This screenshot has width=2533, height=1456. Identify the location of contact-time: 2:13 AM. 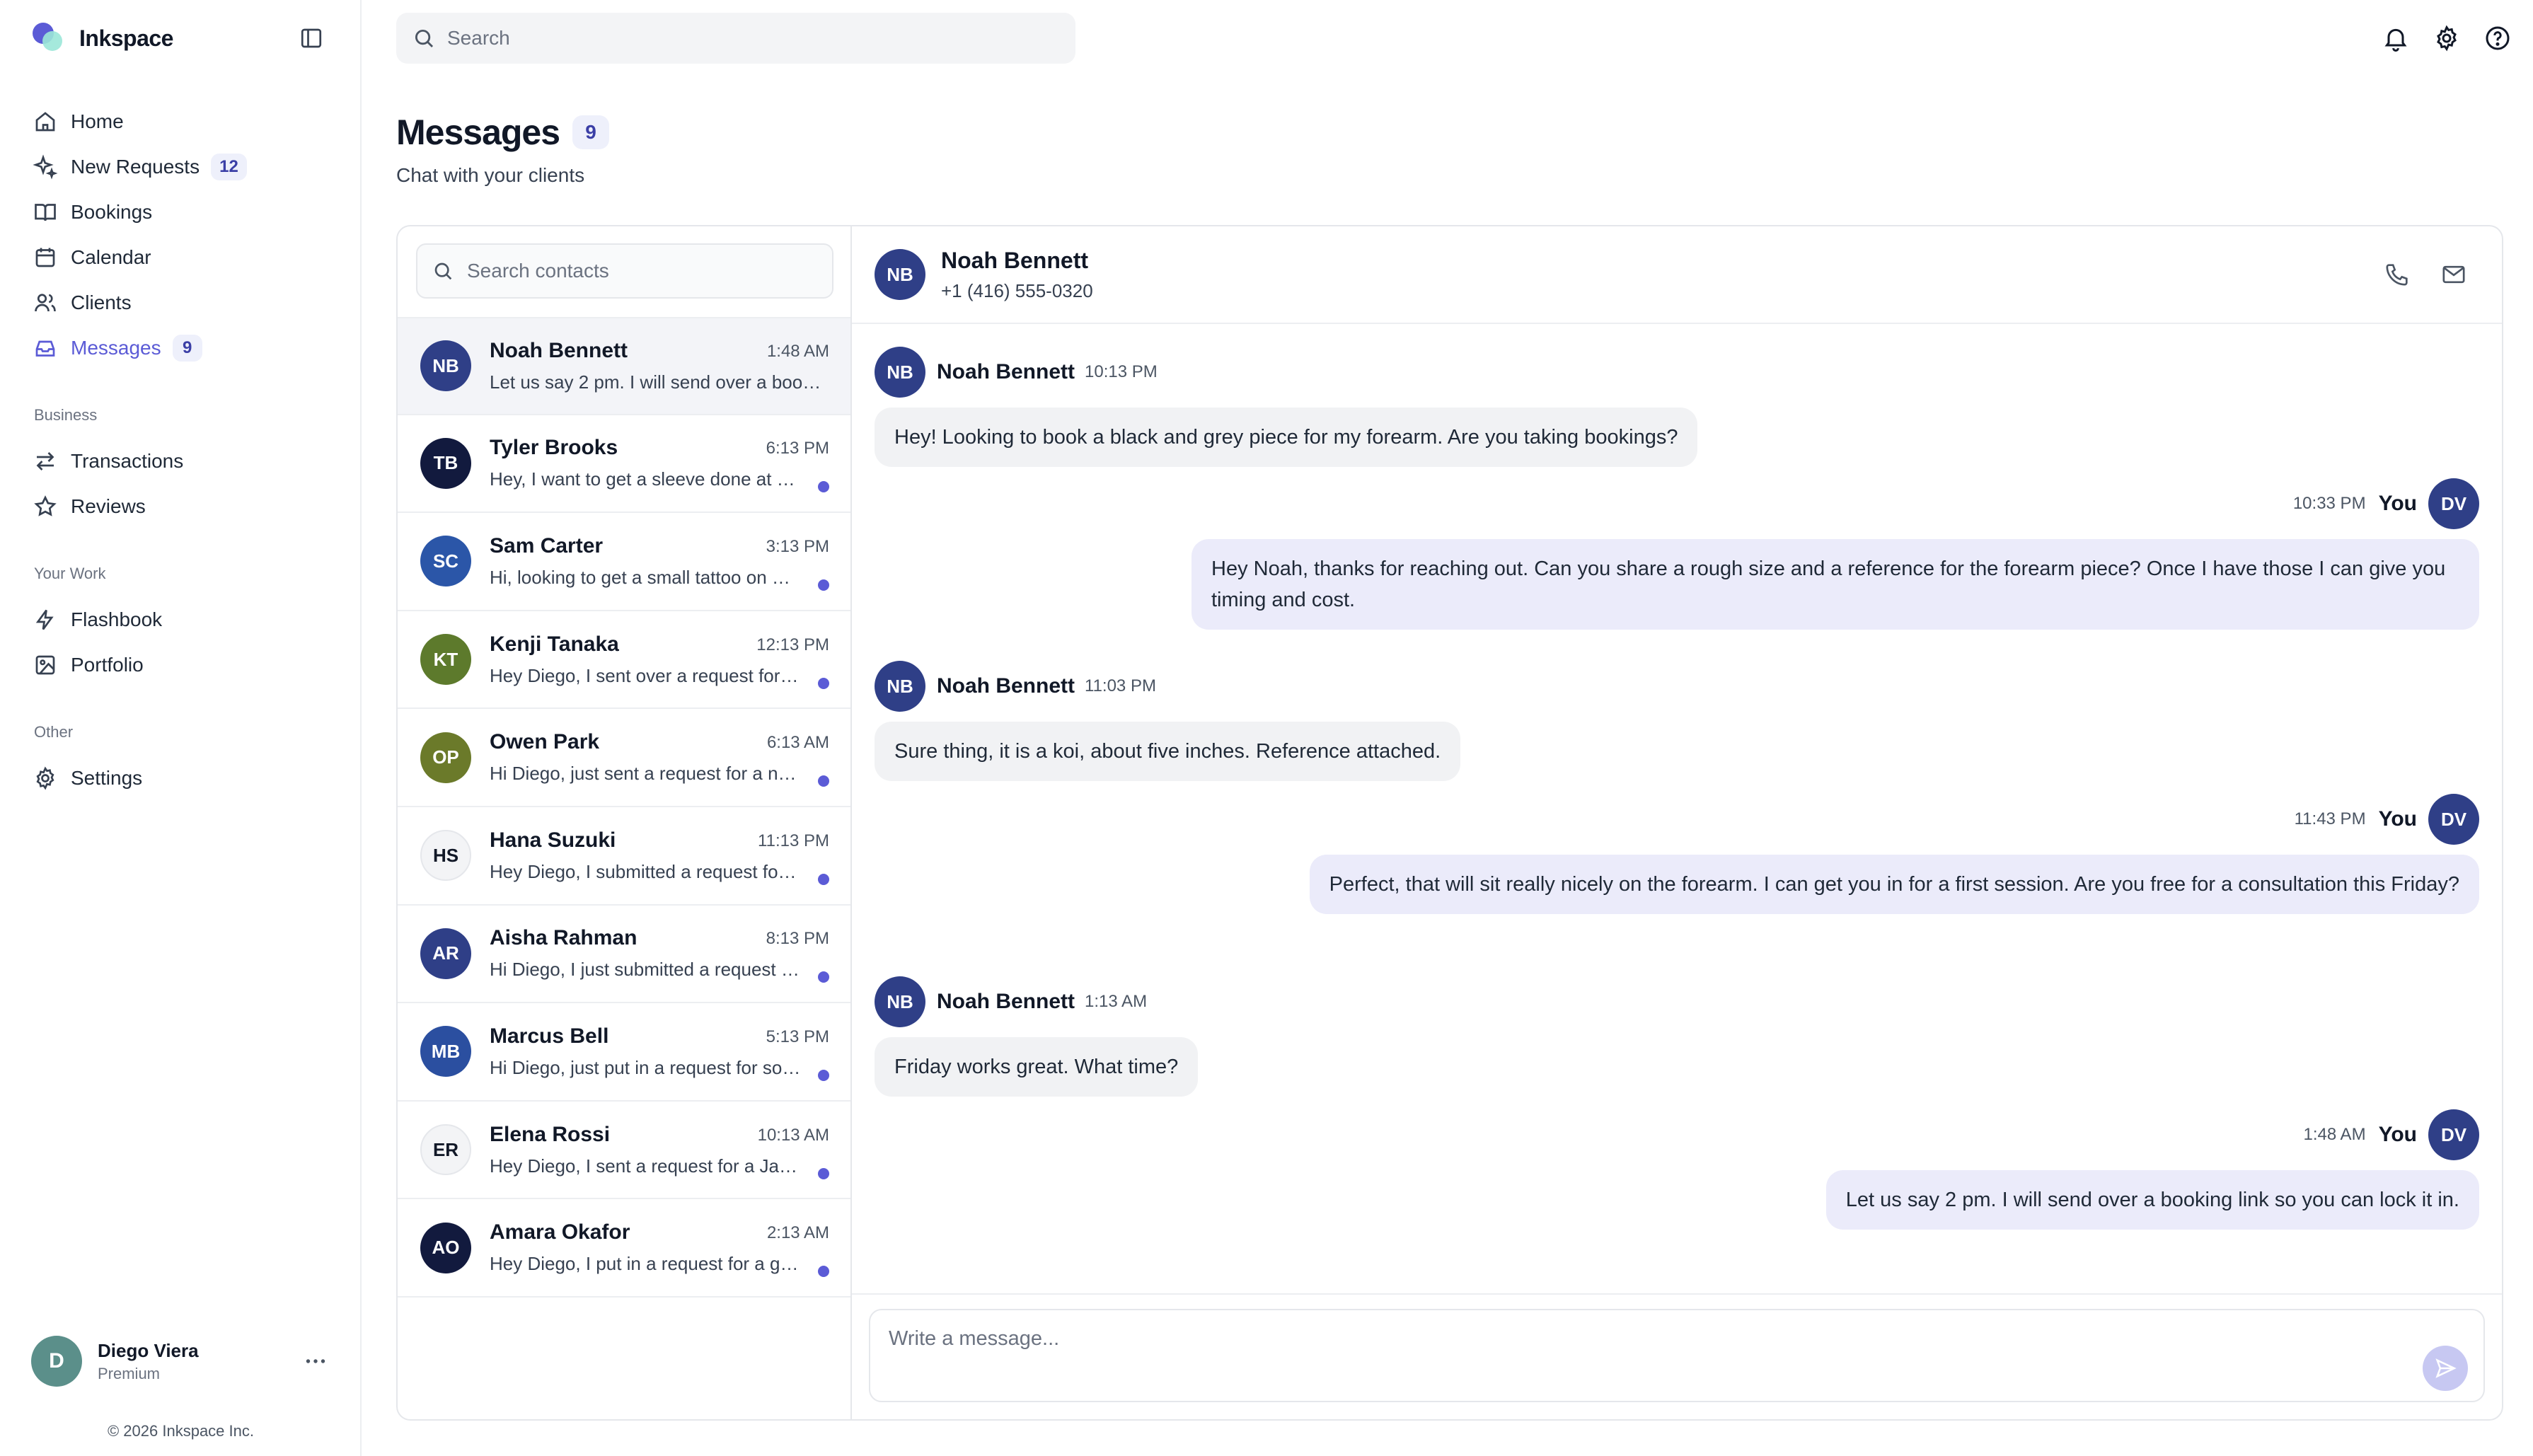
(798, 1233).